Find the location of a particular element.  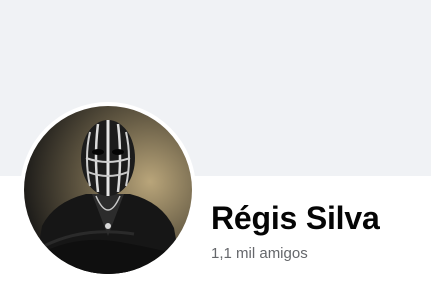

friends-count-link: 1,1 mil amigos is located at coordinates (259, 254).